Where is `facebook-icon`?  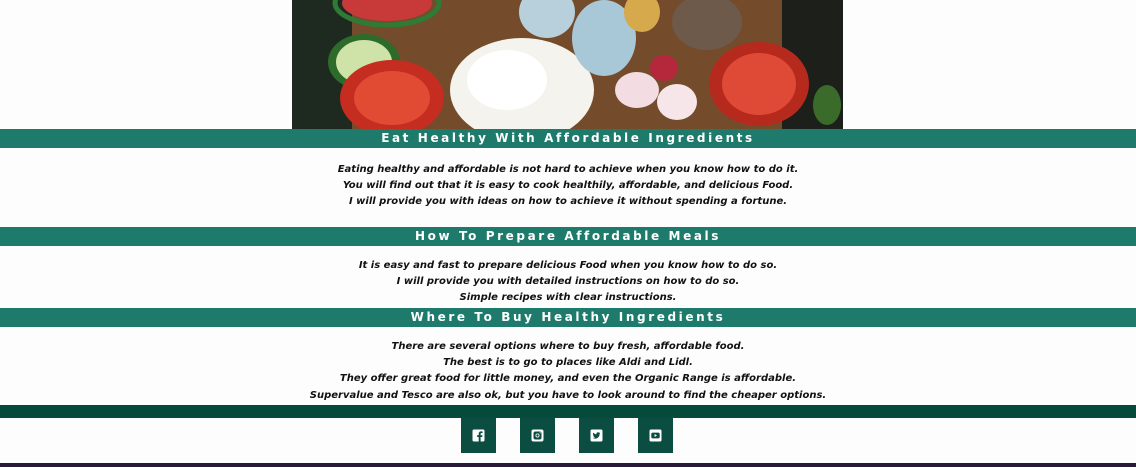 facebook-icon is located at coordinates (478, 435).